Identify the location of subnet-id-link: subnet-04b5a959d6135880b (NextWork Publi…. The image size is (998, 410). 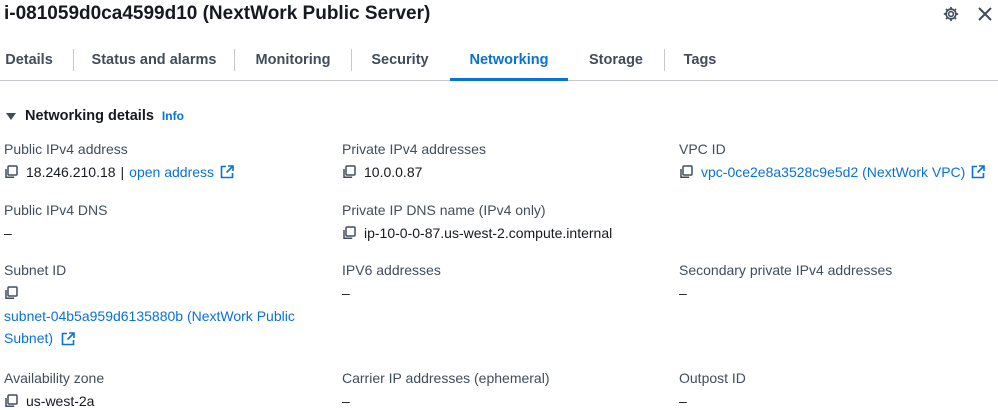
(164, 327).